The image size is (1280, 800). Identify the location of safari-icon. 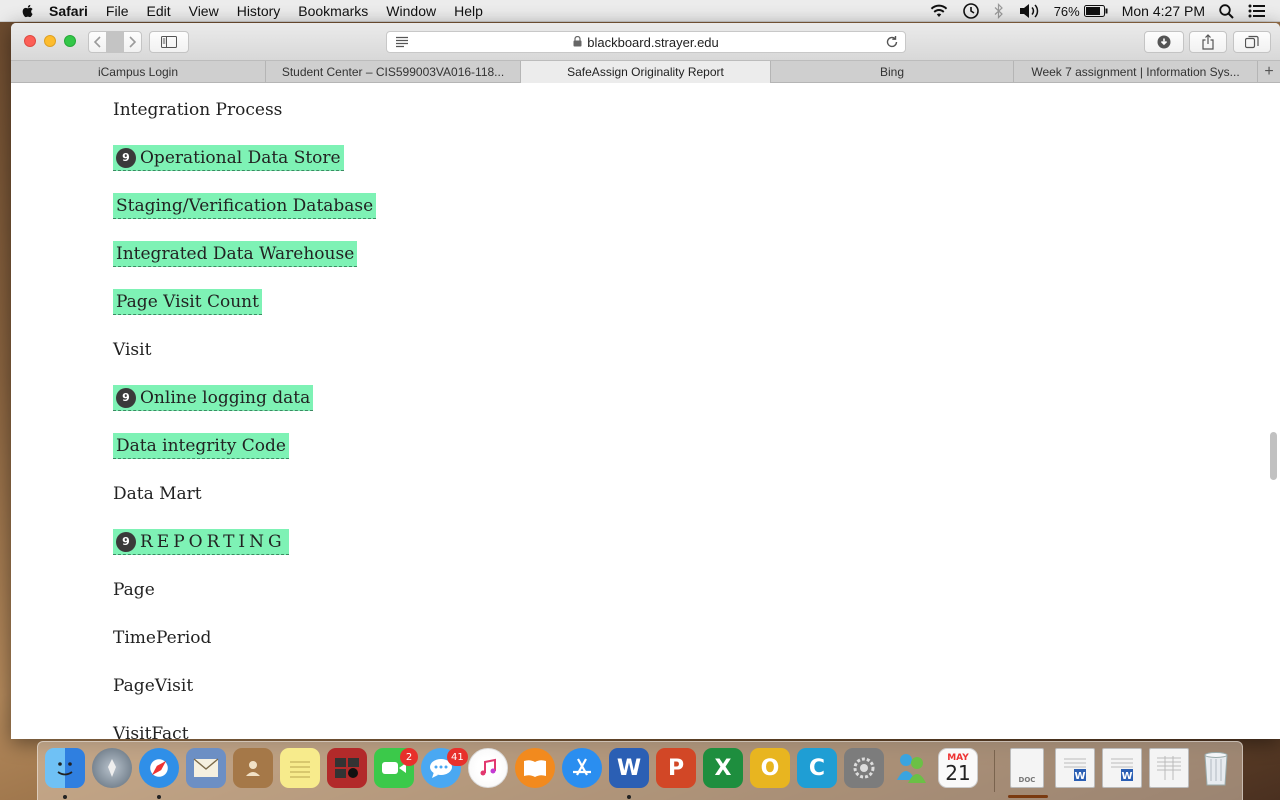
(159, 768).